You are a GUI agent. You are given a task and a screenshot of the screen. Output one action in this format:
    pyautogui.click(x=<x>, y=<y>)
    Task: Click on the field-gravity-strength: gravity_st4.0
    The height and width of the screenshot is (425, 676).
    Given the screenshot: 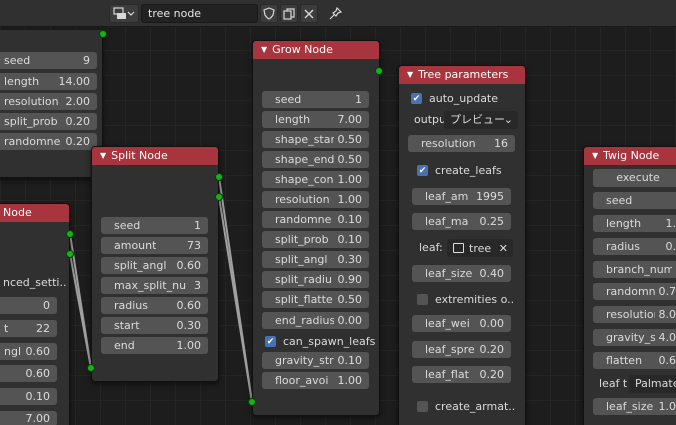 What is the action you would take?
    pyautogui.click(x=634, y=337)
    